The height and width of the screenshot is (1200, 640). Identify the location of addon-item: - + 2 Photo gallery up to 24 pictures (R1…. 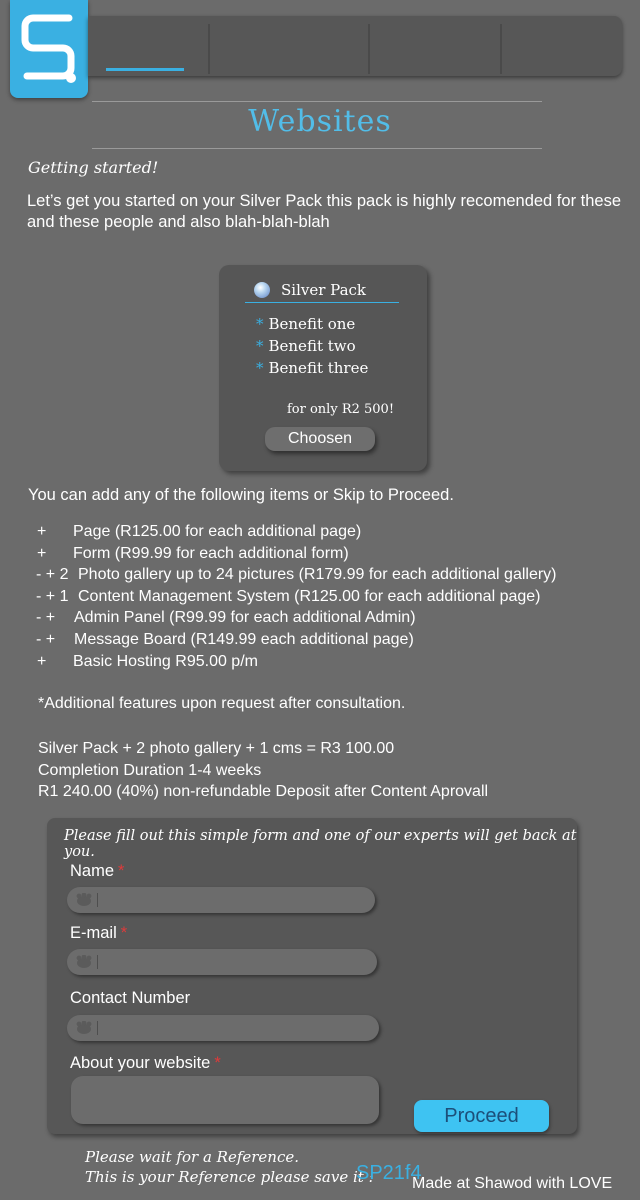
(296, 575).